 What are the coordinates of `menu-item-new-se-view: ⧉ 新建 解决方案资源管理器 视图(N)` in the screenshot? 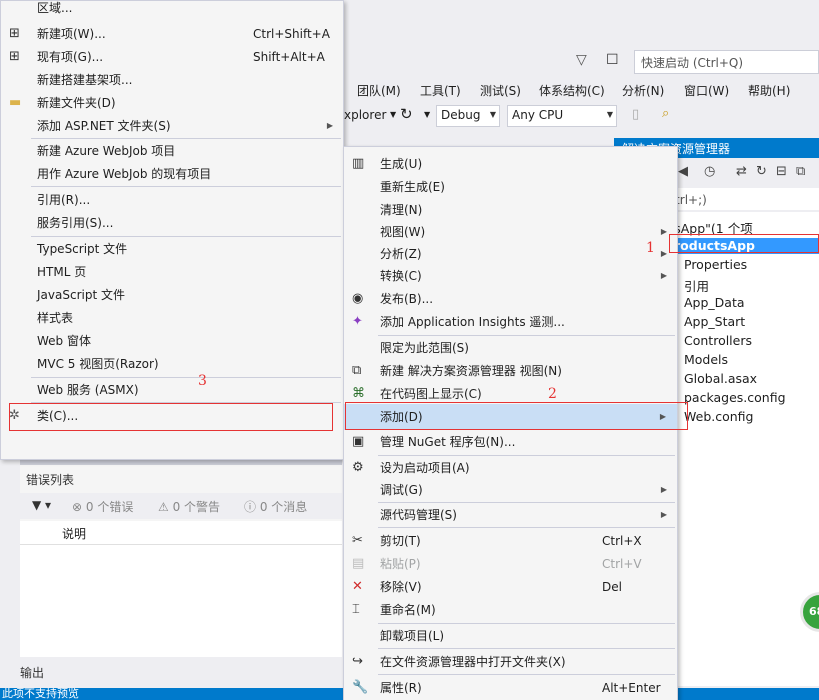 It's located at (510, 371).